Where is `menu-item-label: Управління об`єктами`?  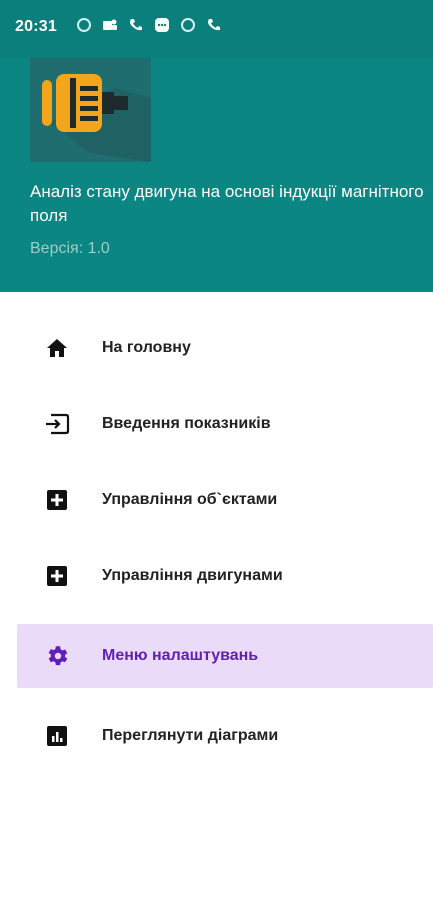
menu-item-label: Управління об`єктами is located at coordinates (190, 499).